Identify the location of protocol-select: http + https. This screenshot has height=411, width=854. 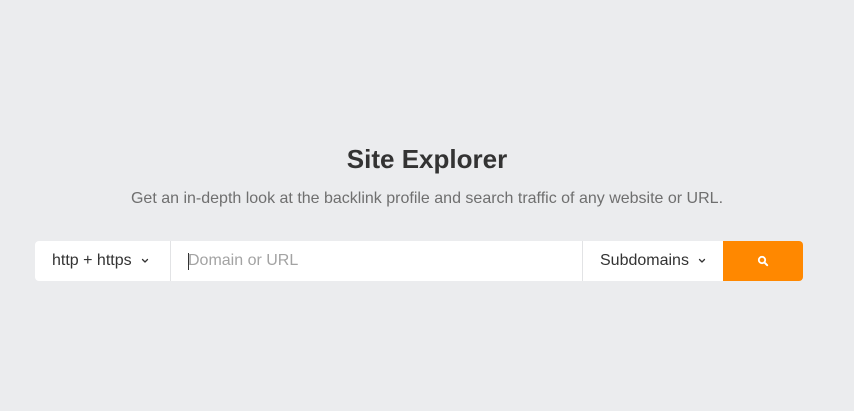
(103, 261).